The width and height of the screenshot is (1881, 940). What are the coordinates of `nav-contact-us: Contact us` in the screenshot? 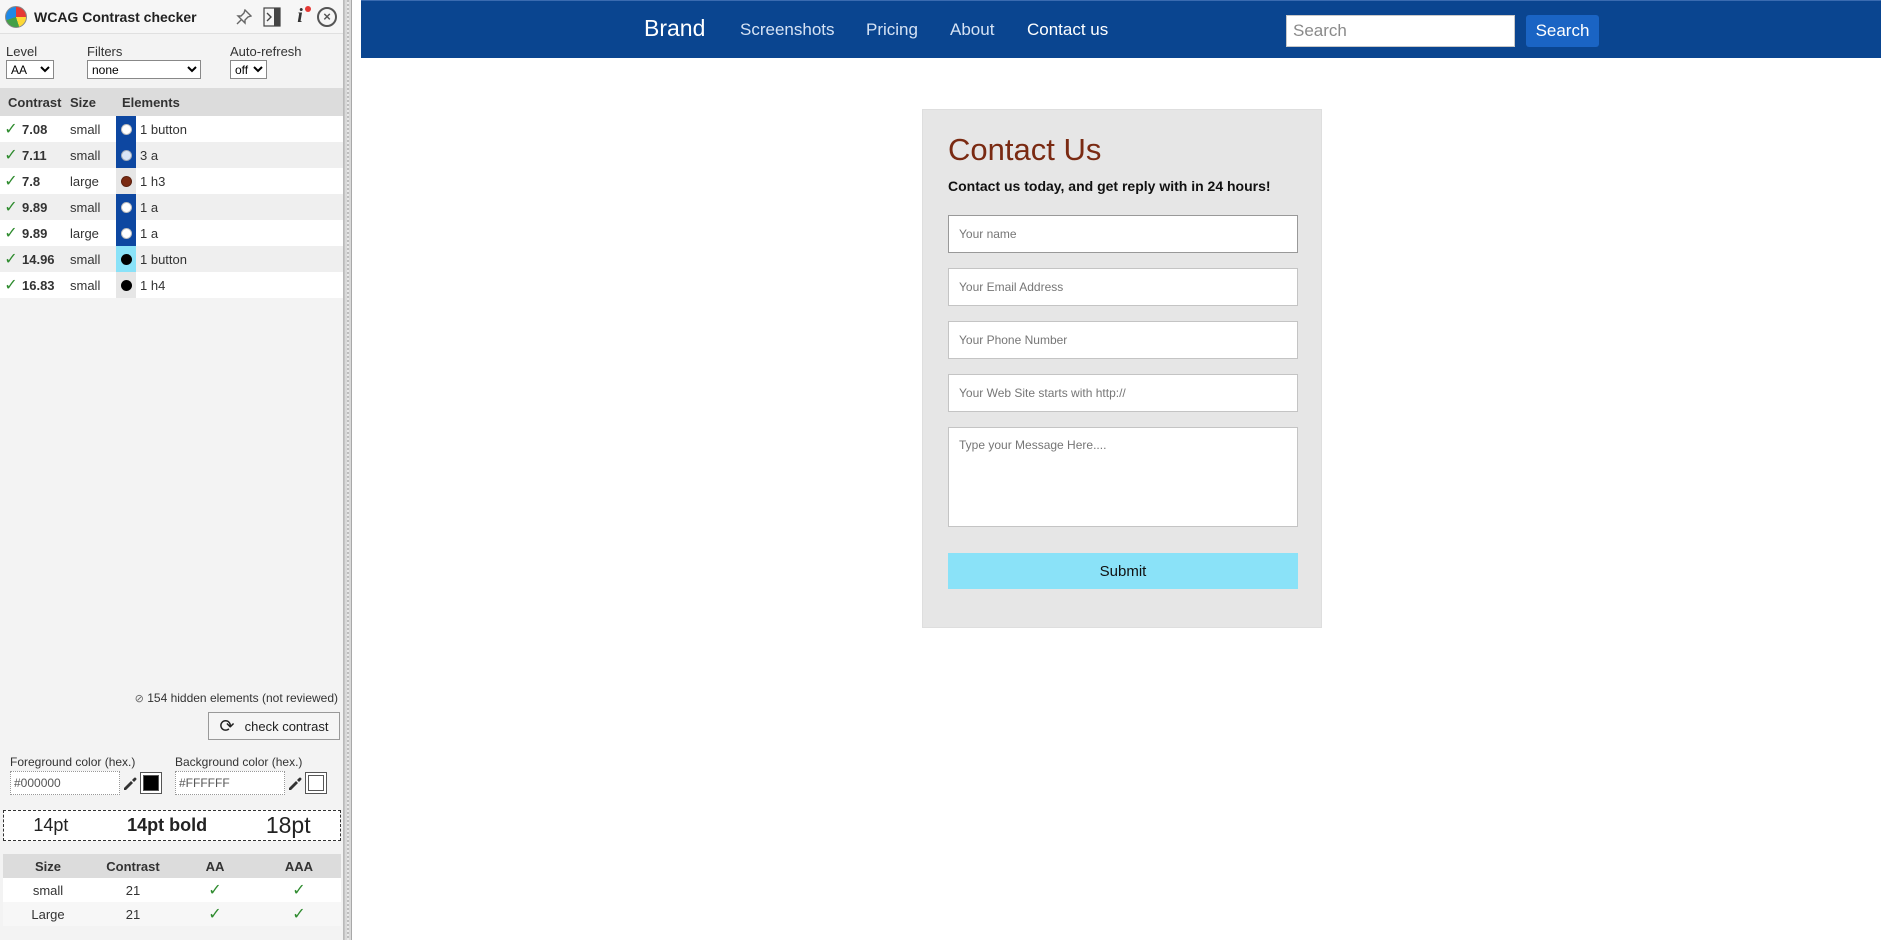 It's located at (1067, 30).